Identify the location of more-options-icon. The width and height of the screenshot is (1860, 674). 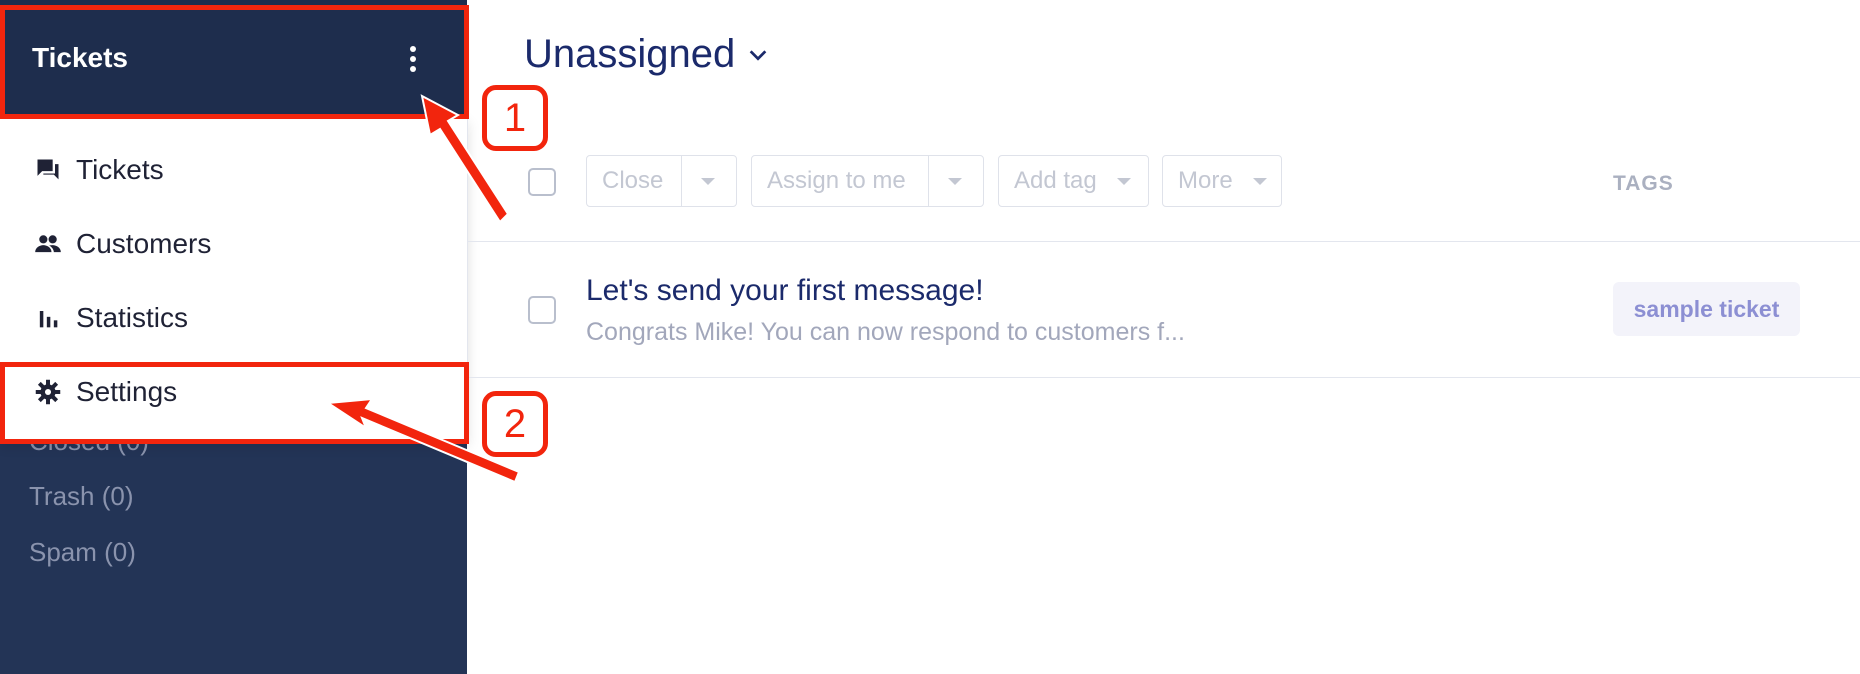
(413, 61).